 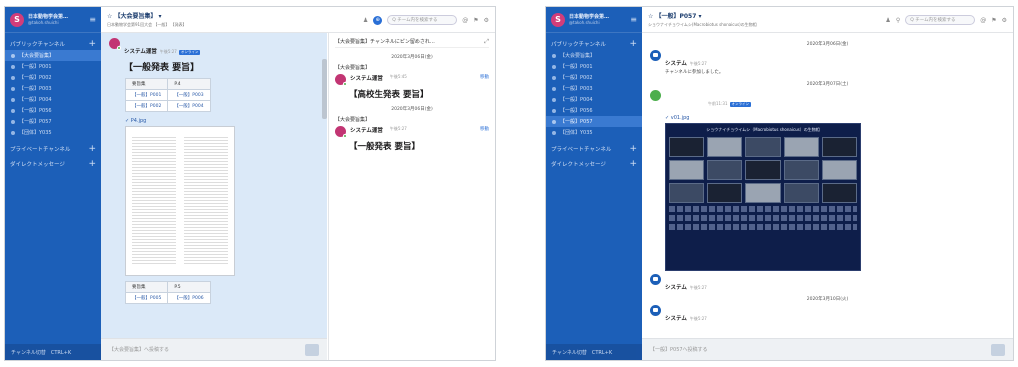 I want to click on abstract-table-2: 要旨集 P.5 【一般】P005 【一般】P006, so click(x=167, y=292).